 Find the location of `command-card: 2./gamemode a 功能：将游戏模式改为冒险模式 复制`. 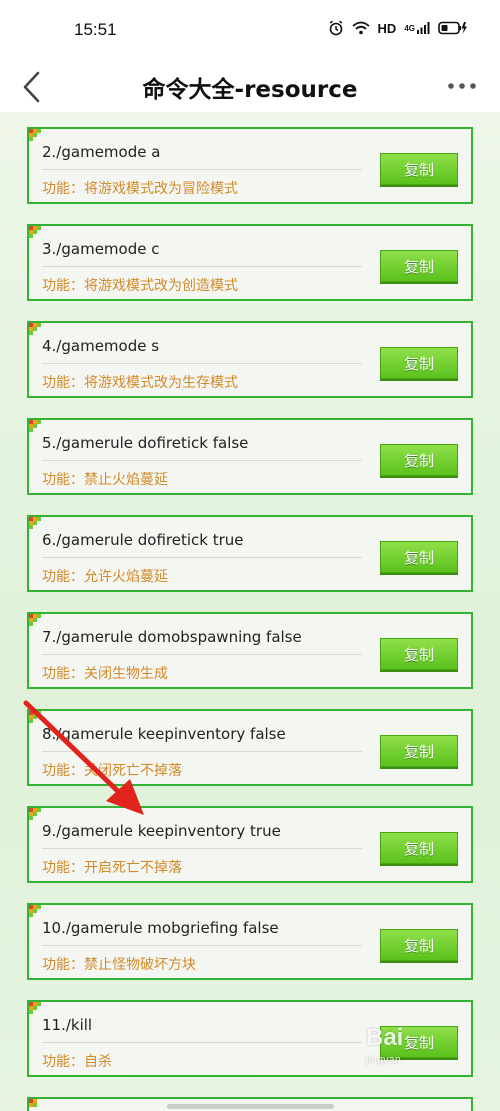

command-card: 2./gamemode a 功能：将游戏模式改为冒险模式 复制 is located at coordinates (250, 165).